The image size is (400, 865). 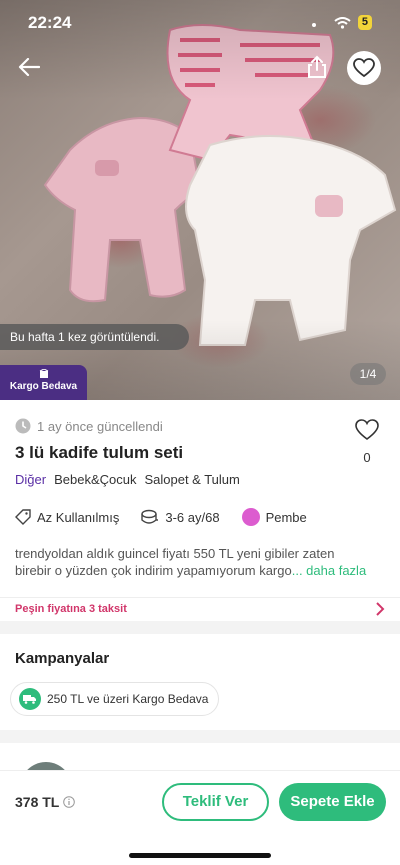 What do you see at coordinates (192, 517) in the screenshot?
I see `size-text: 3-6 ay/68` at bounding box center [192, 517].